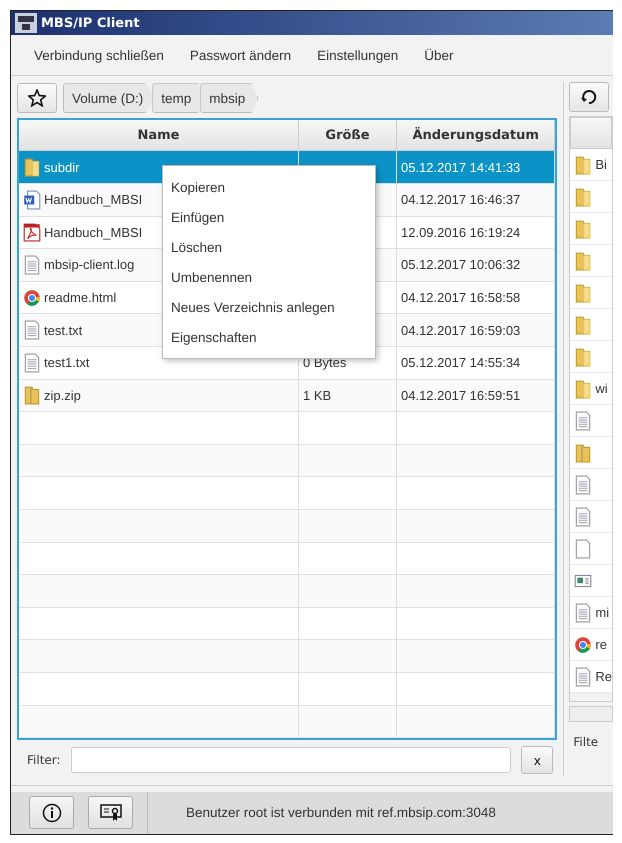 The image size is (622, 843). Describe the element at coordinates (460, 200) in the screenshot. I see `modified-date: 04.12.2017 16:46:37` at that location.